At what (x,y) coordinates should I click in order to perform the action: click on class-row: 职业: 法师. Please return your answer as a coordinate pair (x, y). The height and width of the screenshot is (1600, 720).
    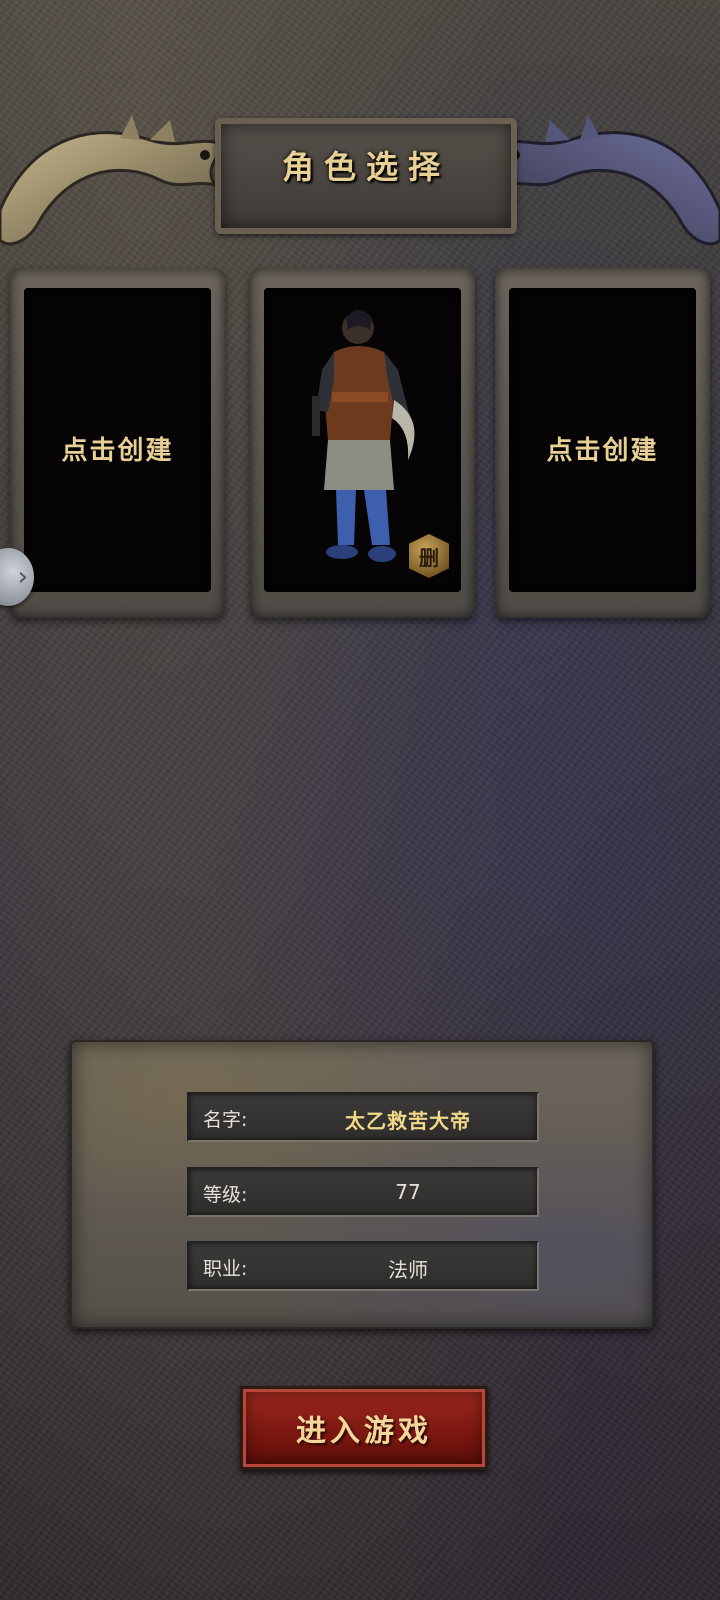
    Looking at the image, I should click on (363, 1266).